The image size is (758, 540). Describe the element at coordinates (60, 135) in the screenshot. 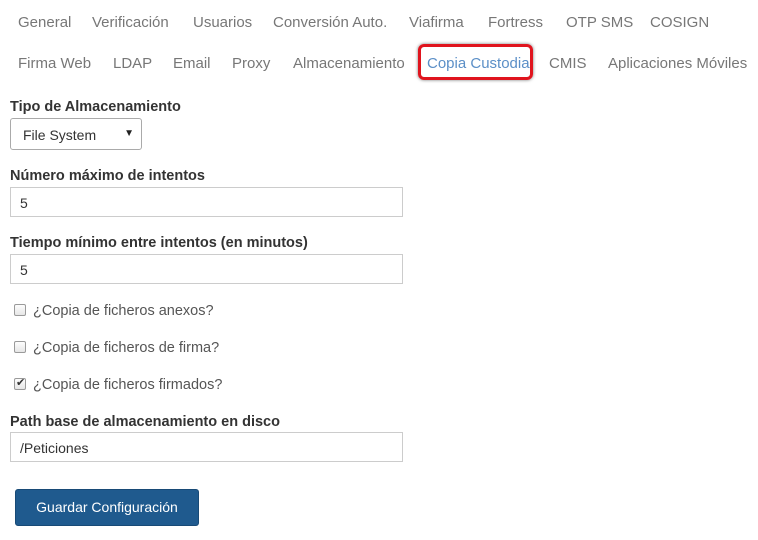

I see `storage-type-selected-value: File System` at that location.